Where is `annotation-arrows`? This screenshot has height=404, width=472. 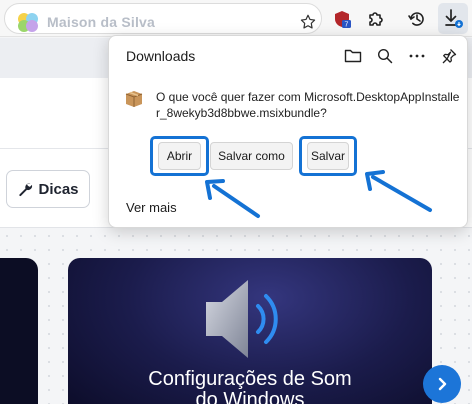
annotation-arrows is located at coordinates (318, 194).